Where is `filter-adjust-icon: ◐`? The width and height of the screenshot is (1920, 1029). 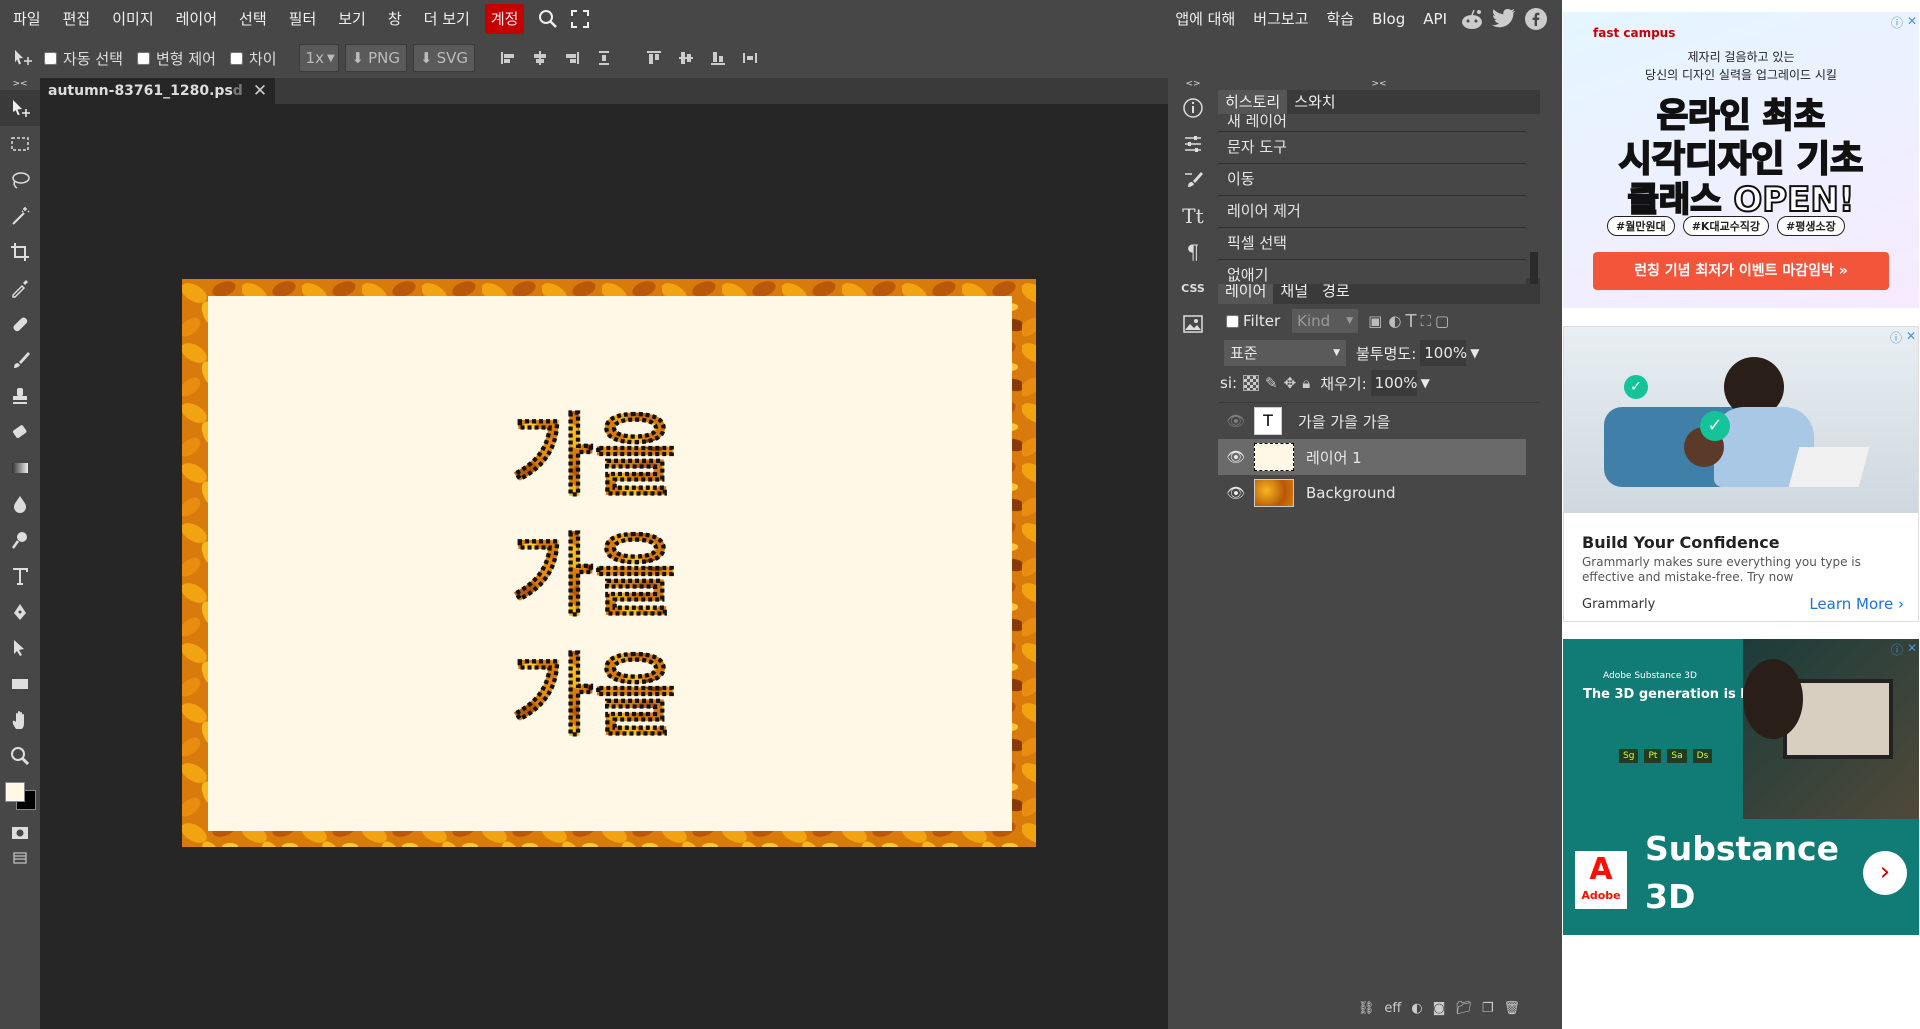 filter-adjust-icon: ◐ is located at coordinates (1394, 321).